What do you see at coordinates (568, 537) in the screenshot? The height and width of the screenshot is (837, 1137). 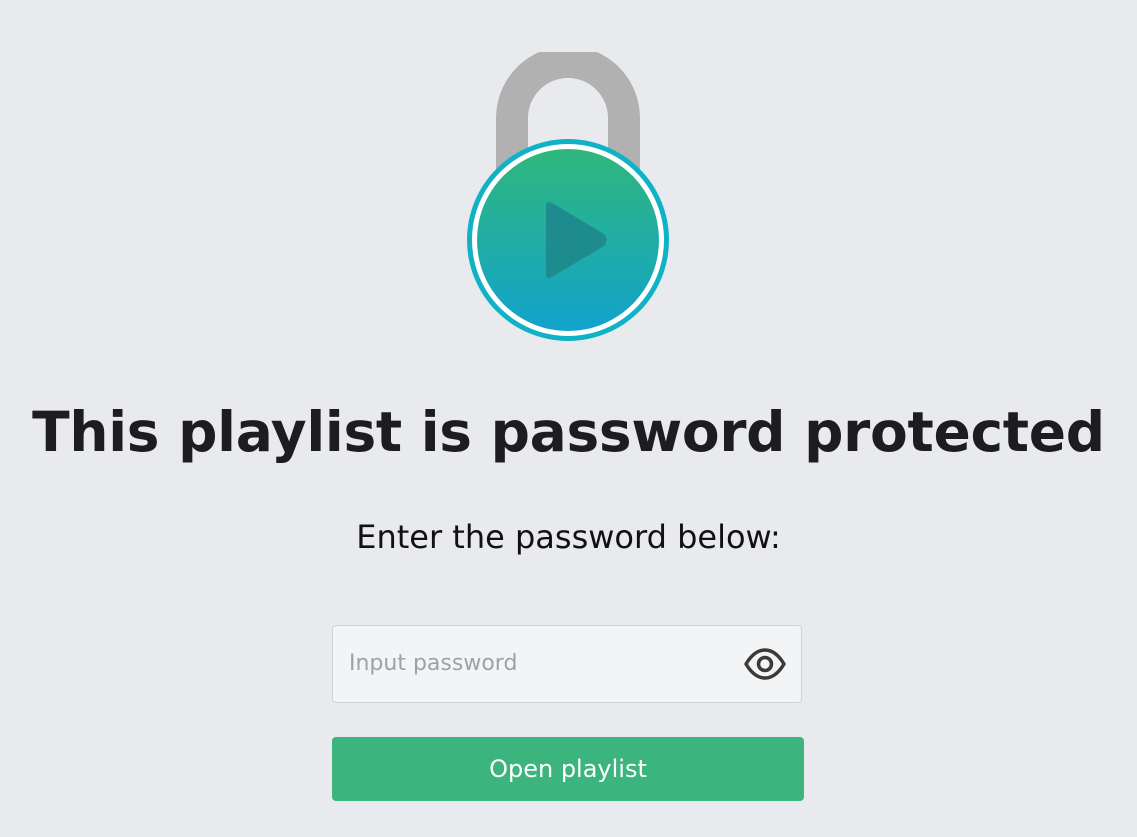 I see `password-prompt: Enter the password below:` at bounding box center [568, 537].